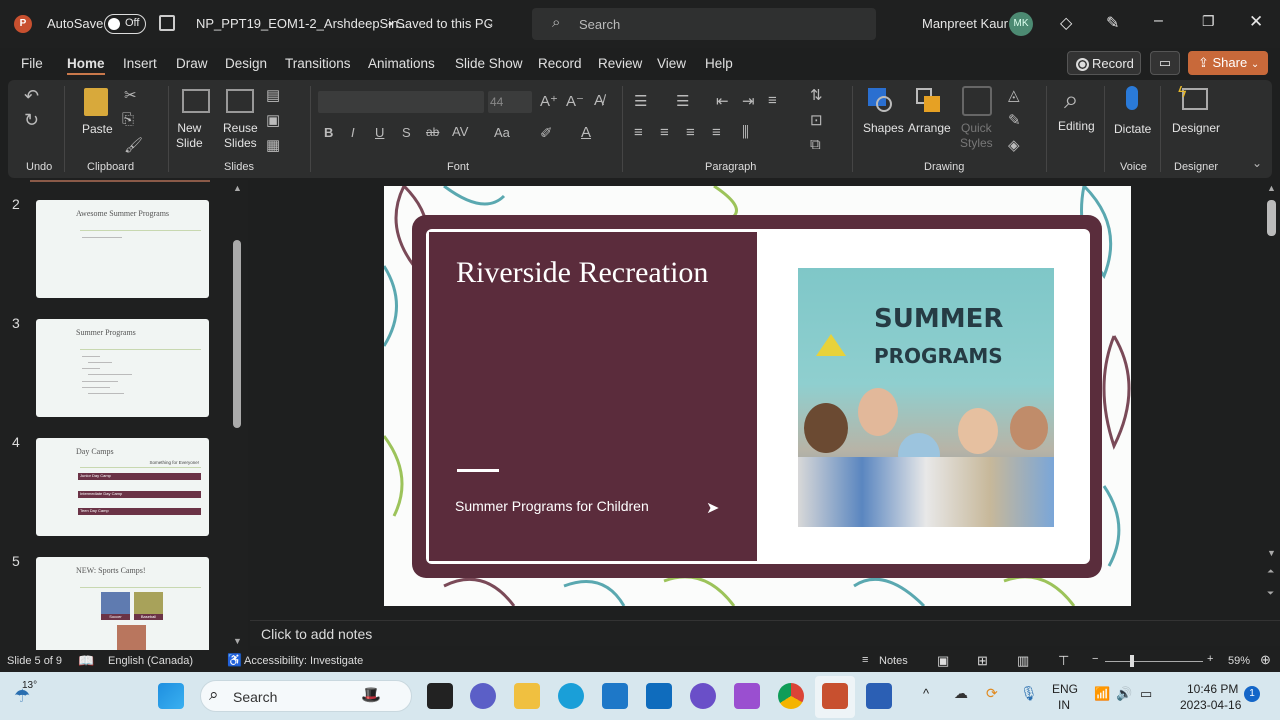 Image resolution: width=1280 pixels, height=720 pixels. What do you see at coordinates (620, 63) in the screenshot?
I see `tab-review: Review` at bounding box center [620, 63].